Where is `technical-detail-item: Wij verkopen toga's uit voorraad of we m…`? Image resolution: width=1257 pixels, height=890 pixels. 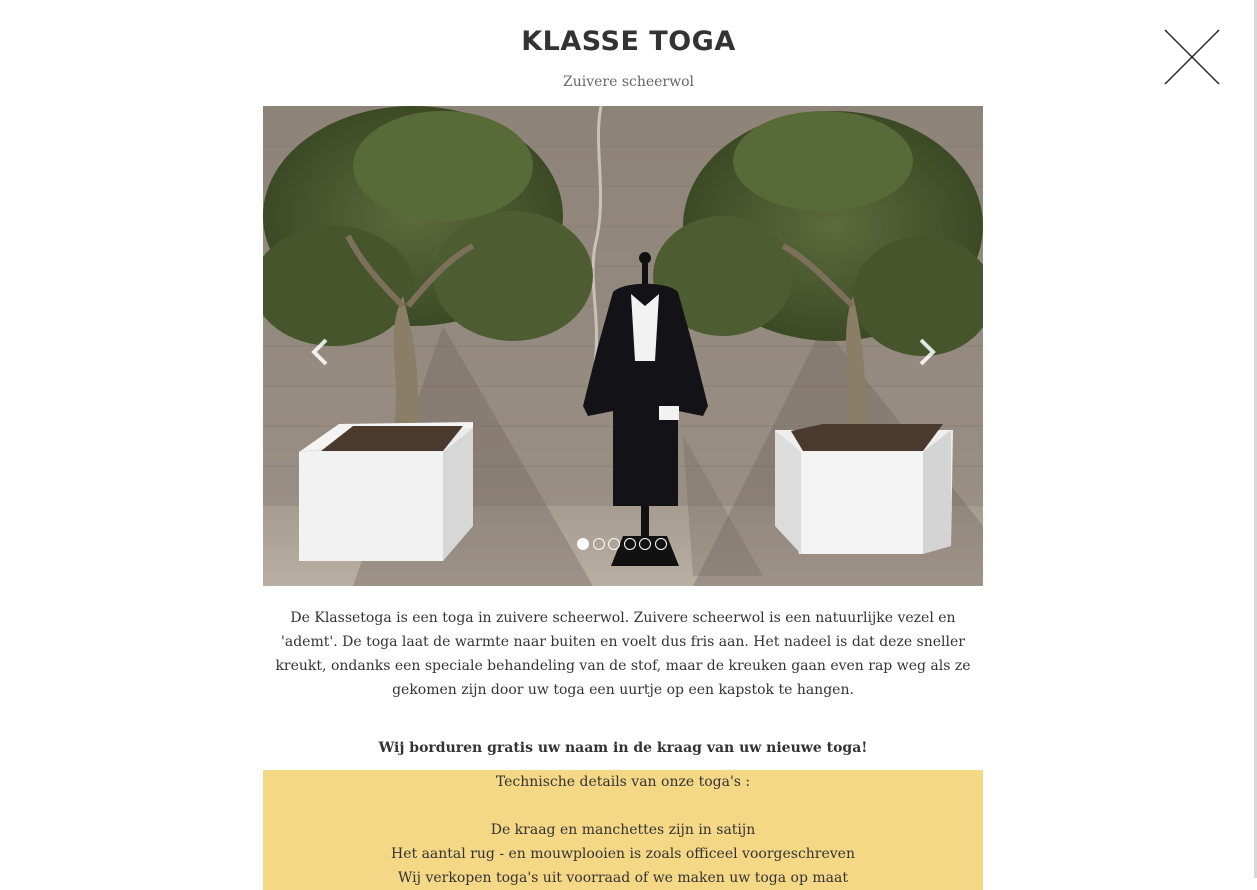 technical-detail-item: Wij verkopen toga's uit voorraad of we m… is located at coordinates (623, 878).